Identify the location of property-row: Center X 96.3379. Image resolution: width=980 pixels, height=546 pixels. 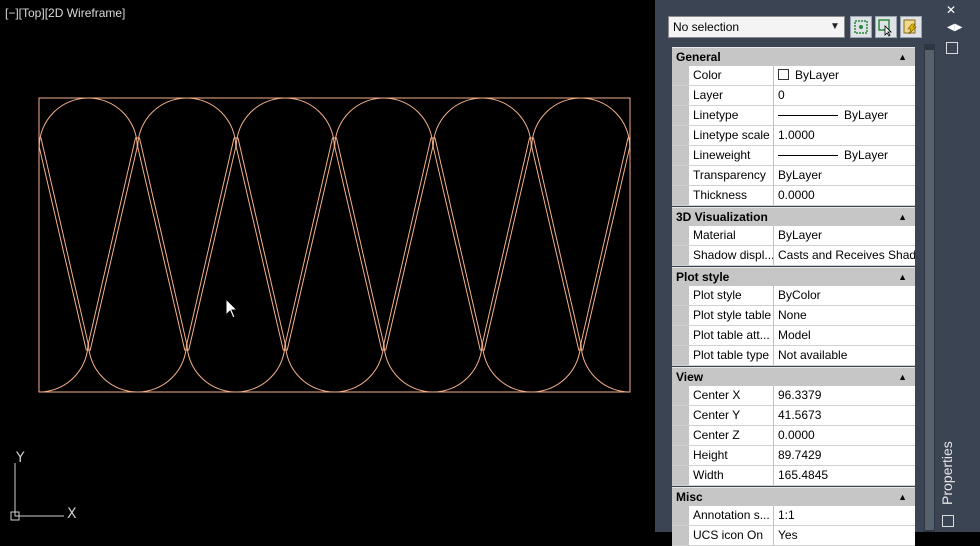
(793, 396).